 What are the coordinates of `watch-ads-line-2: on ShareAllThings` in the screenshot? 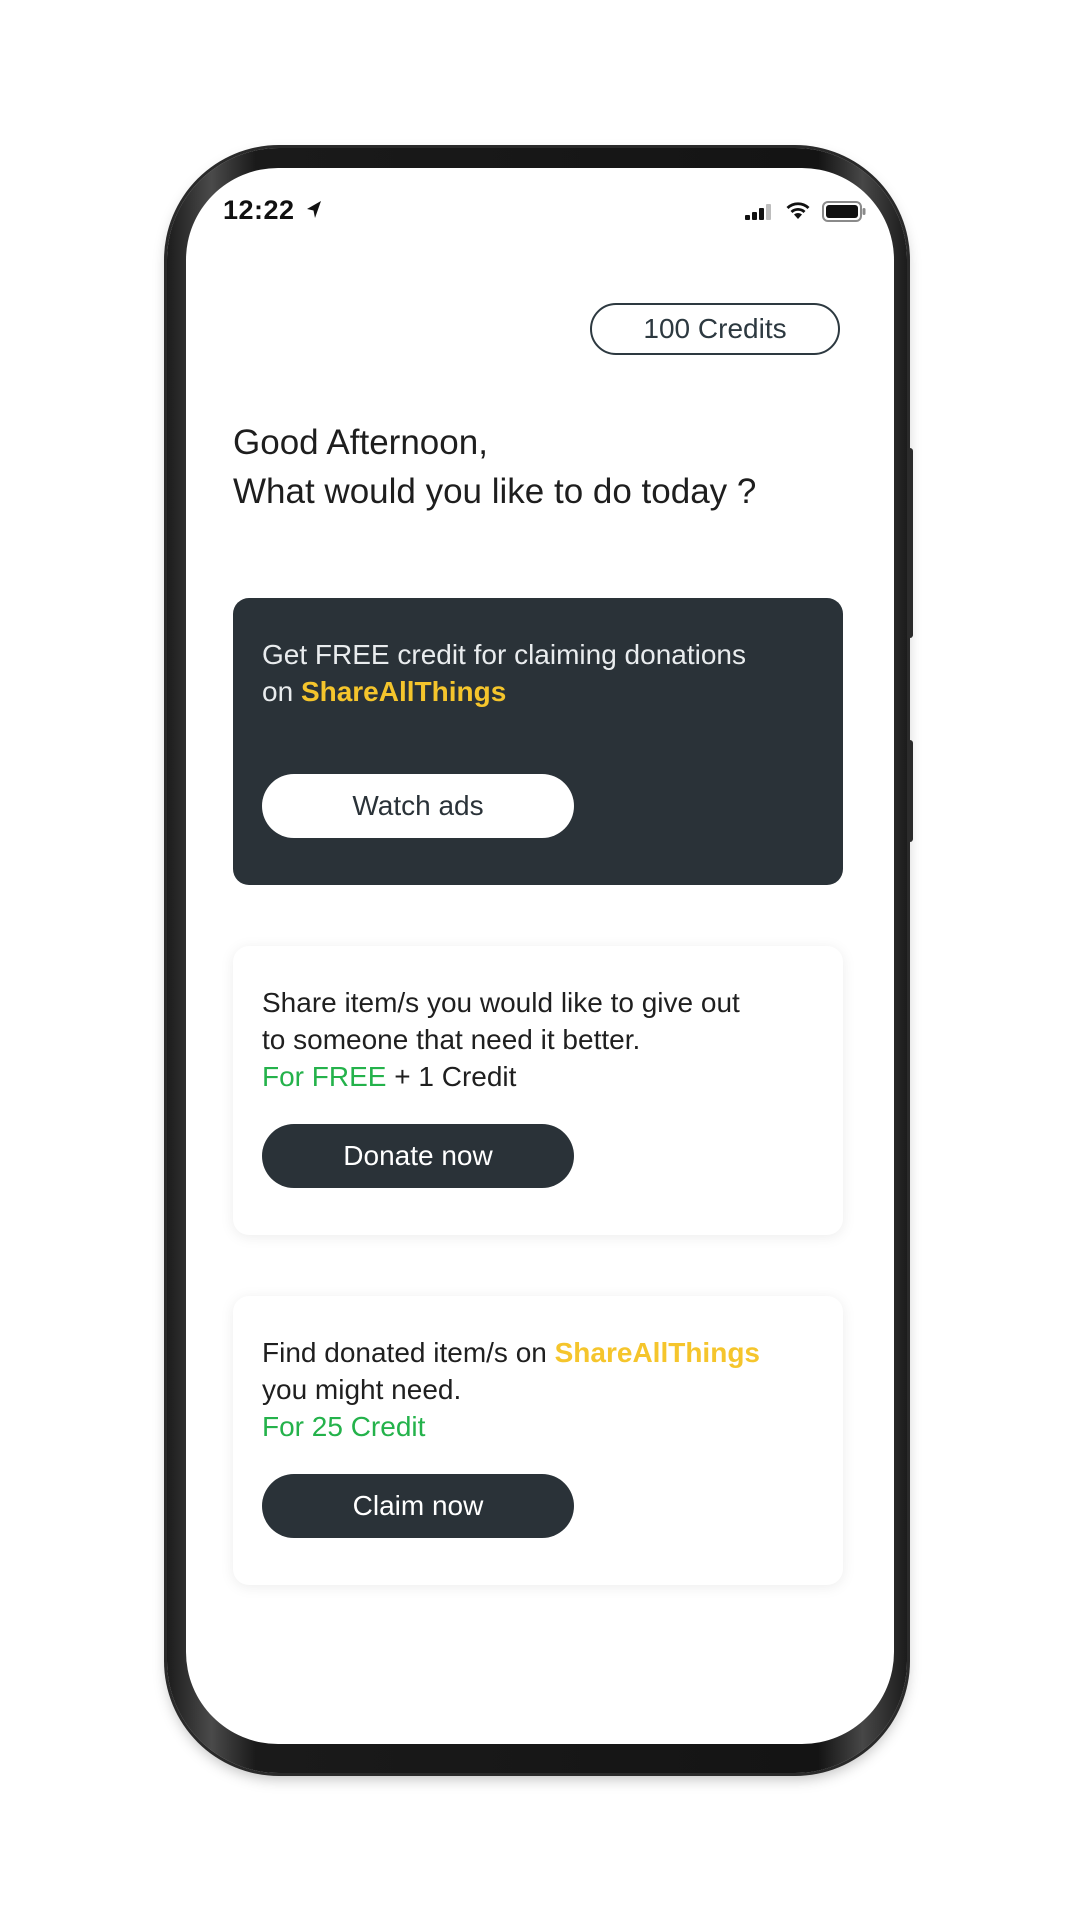 It's located at (504, 691).